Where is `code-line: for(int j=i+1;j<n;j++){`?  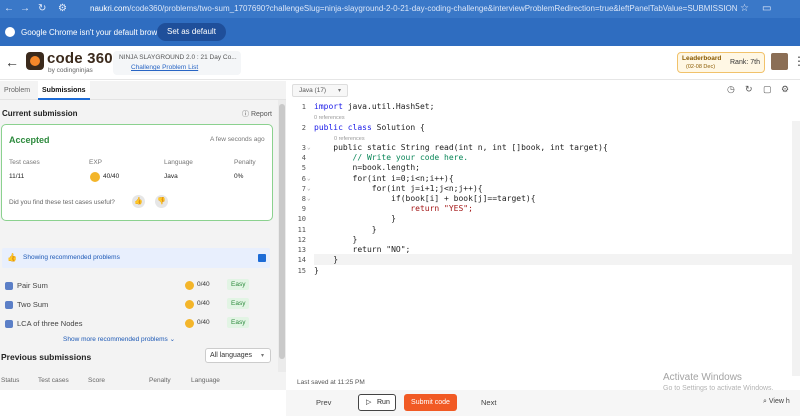 code-line: for(int j=i+1;j<n;j++){ is located at coordinates (398, 188).